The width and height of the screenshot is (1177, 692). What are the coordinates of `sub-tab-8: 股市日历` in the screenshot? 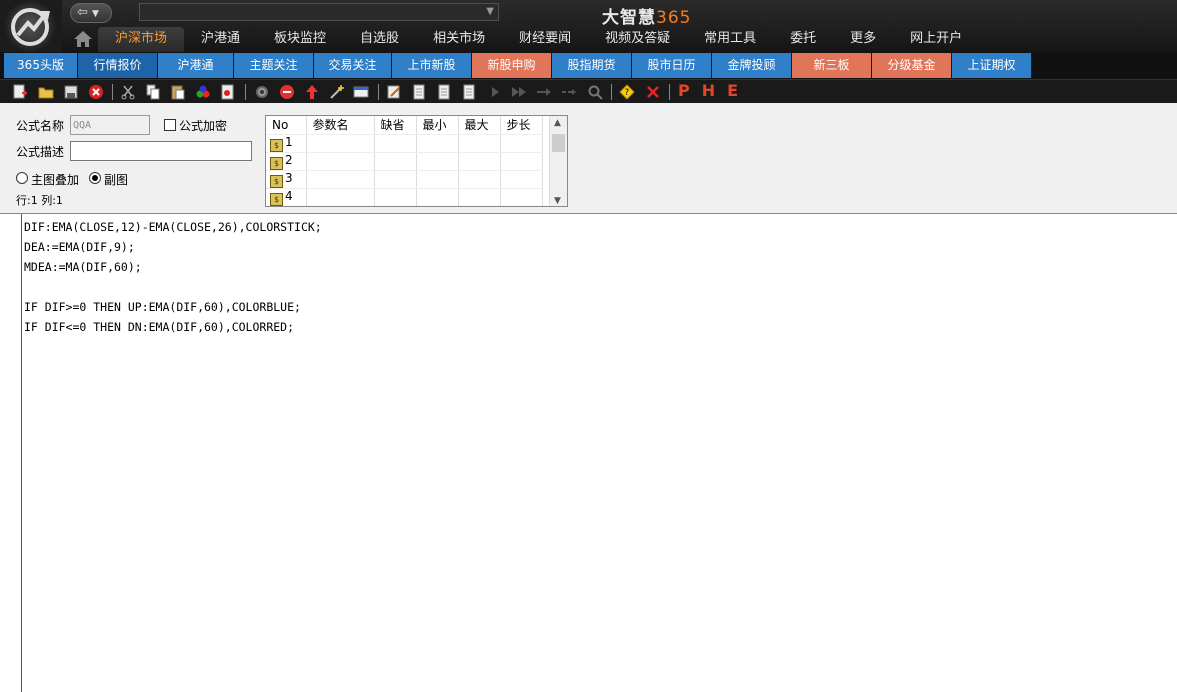 It's located at (672, 65).